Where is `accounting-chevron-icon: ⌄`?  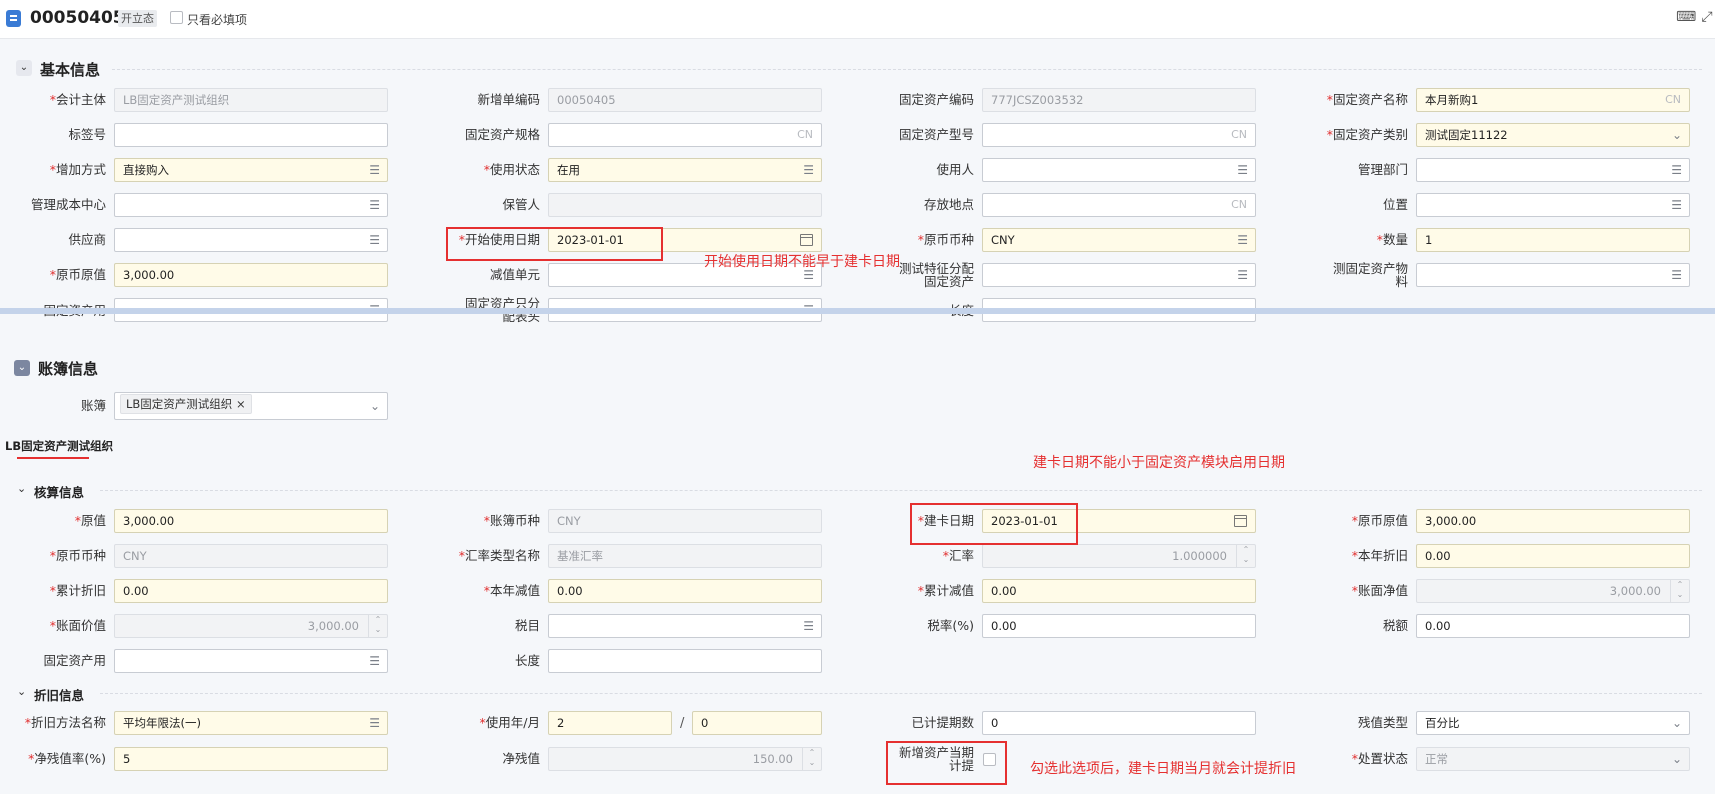
accounting-chevron-icon: ⌄ is located at coordinates (21, 488).